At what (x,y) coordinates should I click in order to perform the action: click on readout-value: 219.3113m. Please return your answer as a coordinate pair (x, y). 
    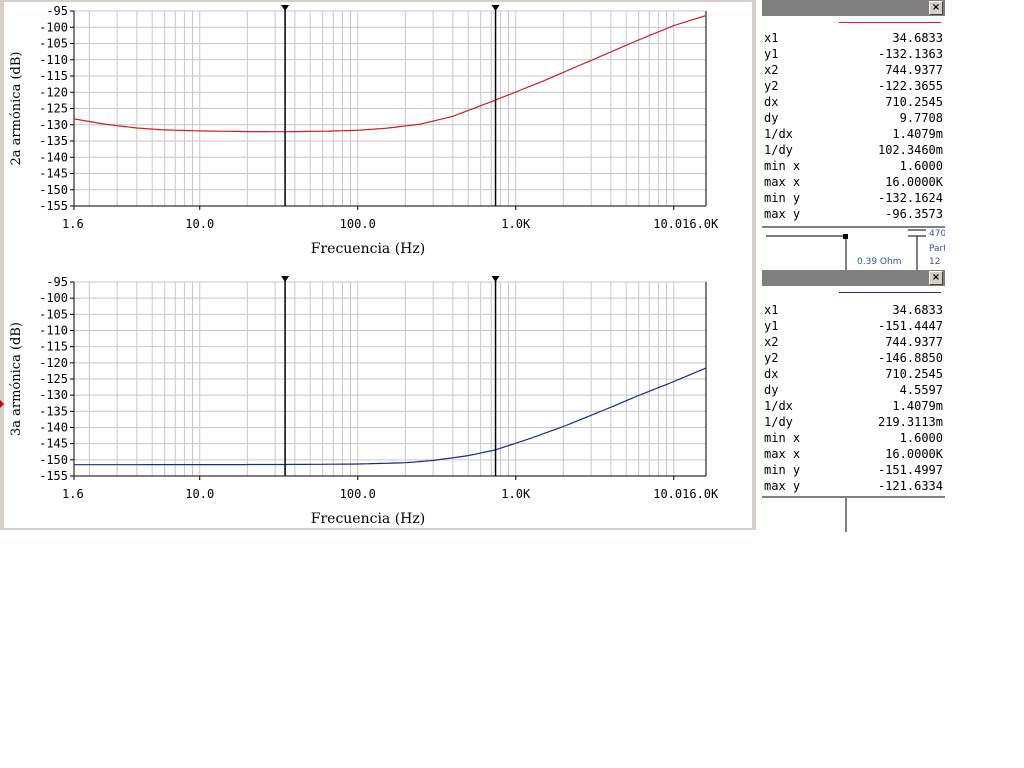
    Looking at the image, I should click on (910, 422).